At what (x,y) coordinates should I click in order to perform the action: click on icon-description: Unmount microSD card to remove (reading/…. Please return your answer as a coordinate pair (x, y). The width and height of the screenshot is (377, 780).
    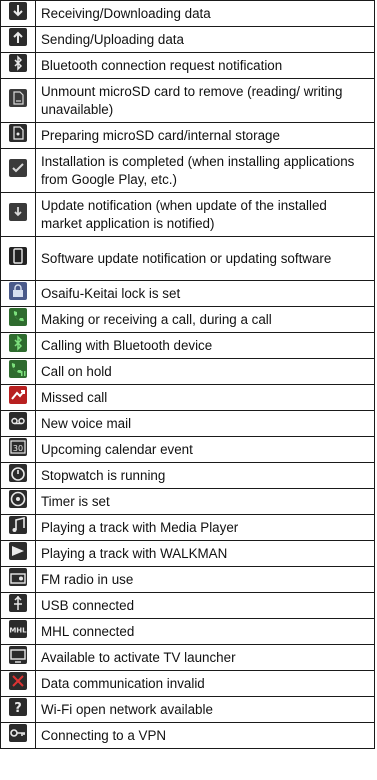
    Looking at the image, I should click on (205, 100).